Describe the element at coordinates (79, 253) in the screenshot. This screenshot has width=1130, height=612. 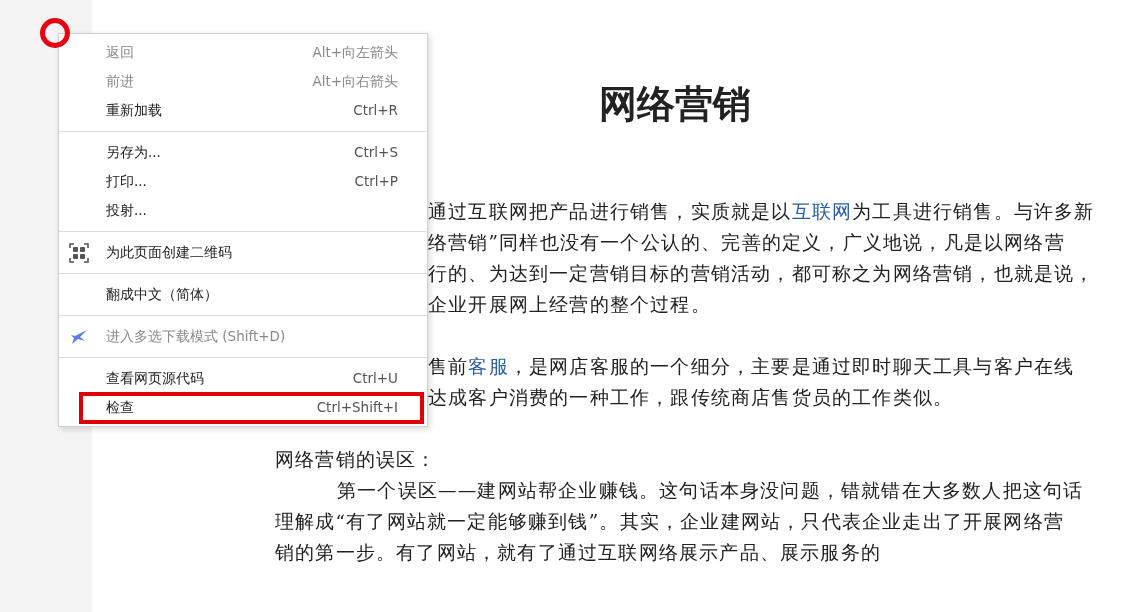
I see `qr-code-icon` at that location.